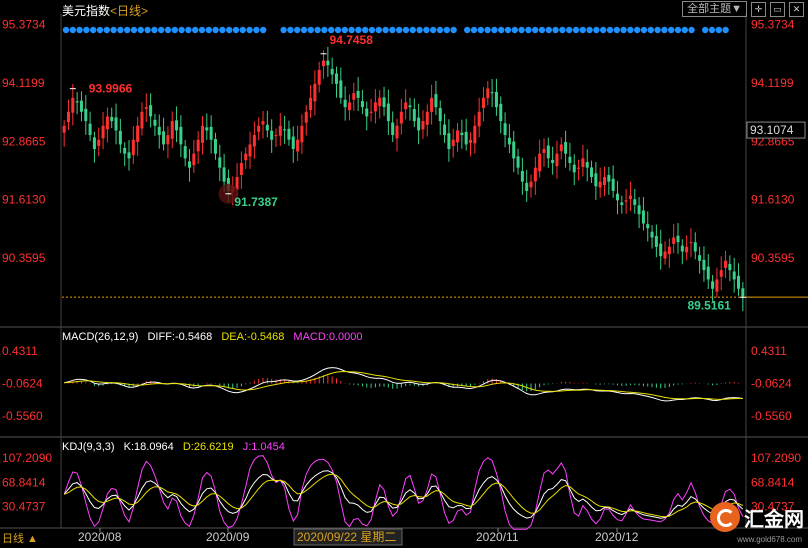 This screenshot has height=548, width=808. Describe the element at coordinates (776, 458) in the screenshot. I see `kdj-y-tick-right: 107.2090` at that location.